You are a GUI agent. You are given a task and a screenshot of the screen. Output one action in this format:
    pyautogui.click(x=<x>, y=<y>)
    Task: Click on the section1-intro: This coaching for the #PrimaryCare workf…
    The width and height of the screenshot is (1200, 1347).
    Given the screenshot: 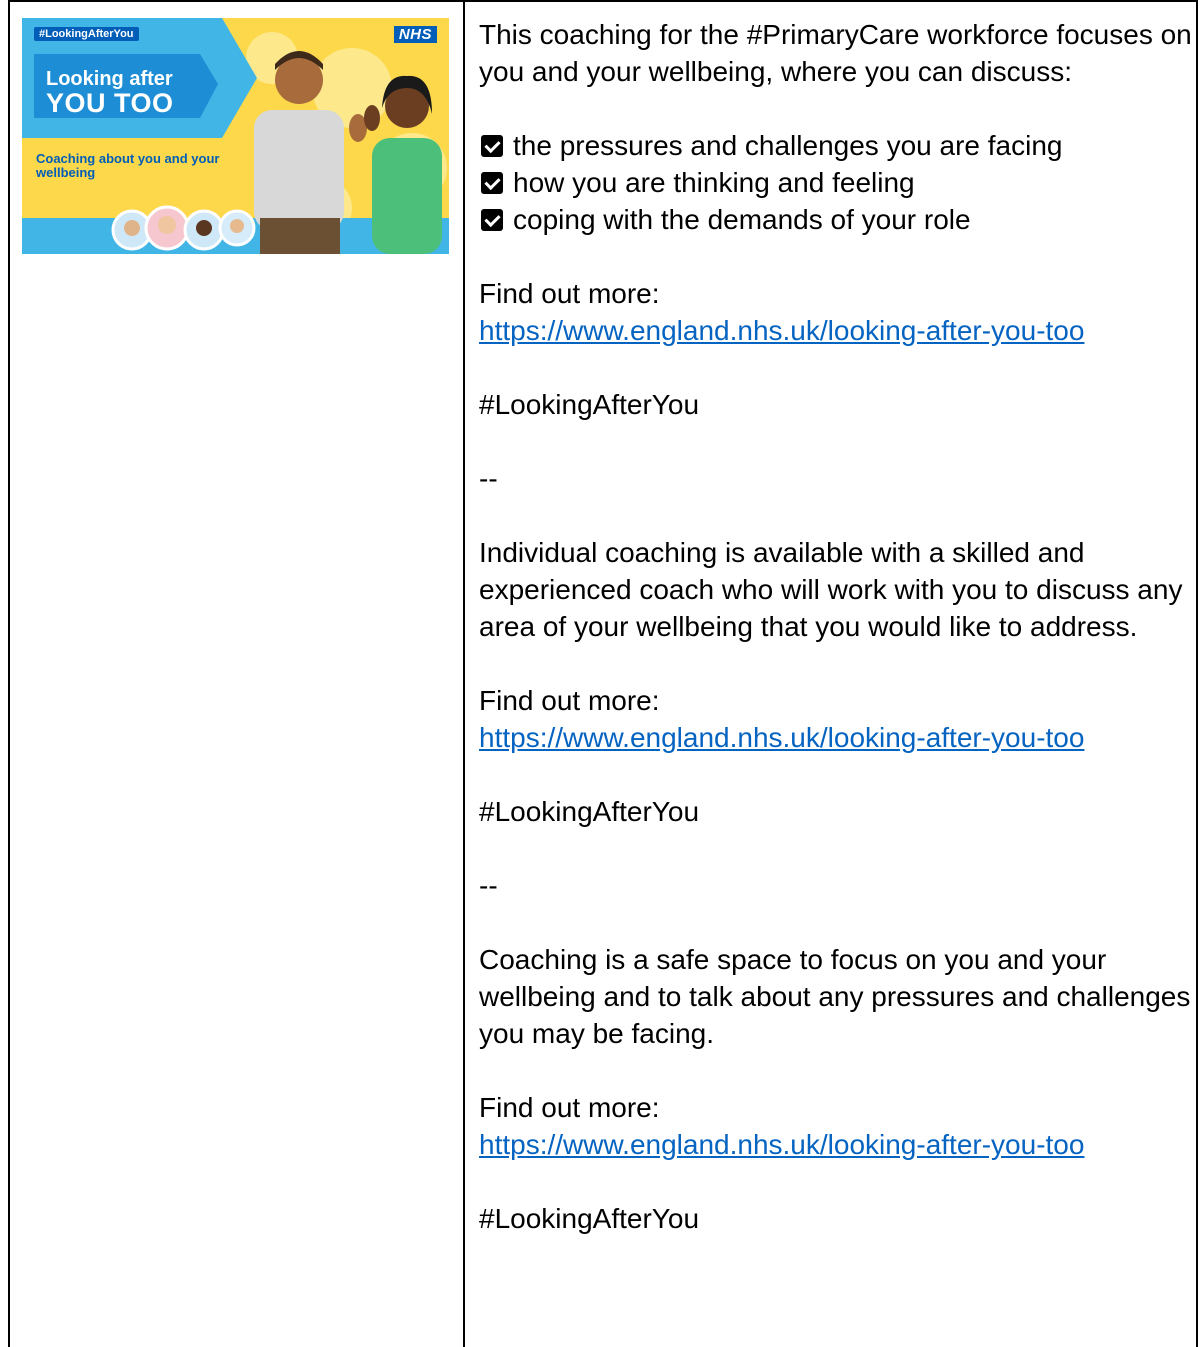 What is the action you would take?
    pyautogui.click(x=835, y=53)
    